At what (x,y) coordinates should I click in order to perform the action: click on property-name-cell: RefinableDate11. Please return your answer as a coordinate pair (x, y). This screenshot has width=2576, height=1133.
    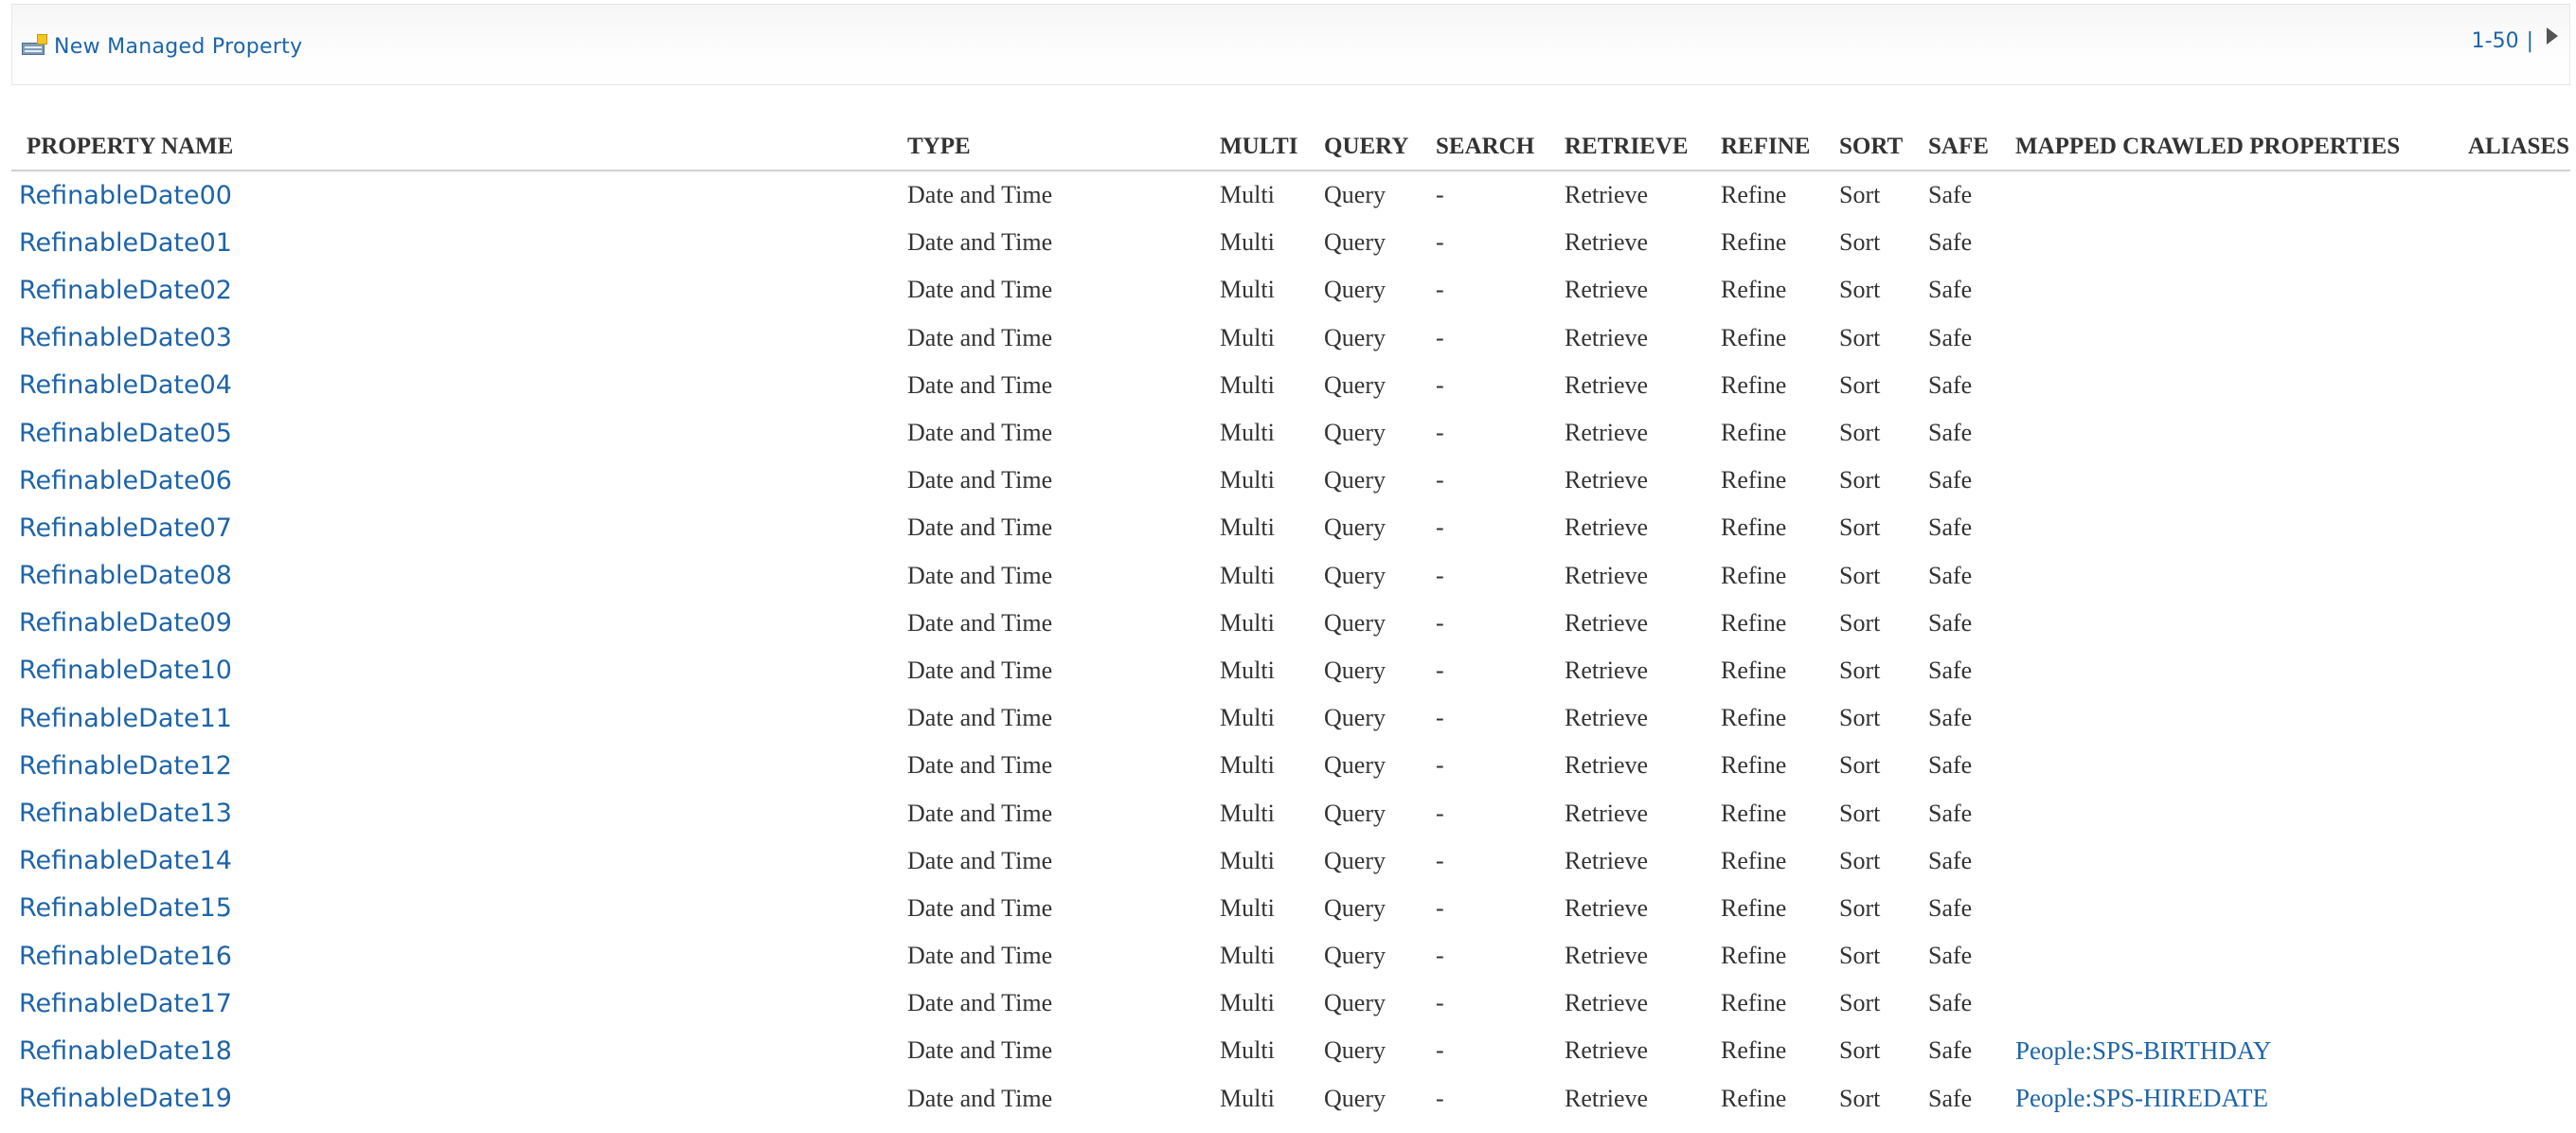
    Looking at the image, I should click on (459, 718).